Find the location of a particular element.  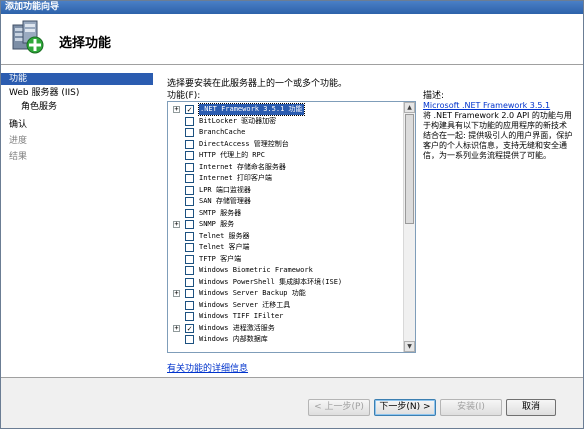

features-label: 功能(F): is located at coordinates (184, 96).